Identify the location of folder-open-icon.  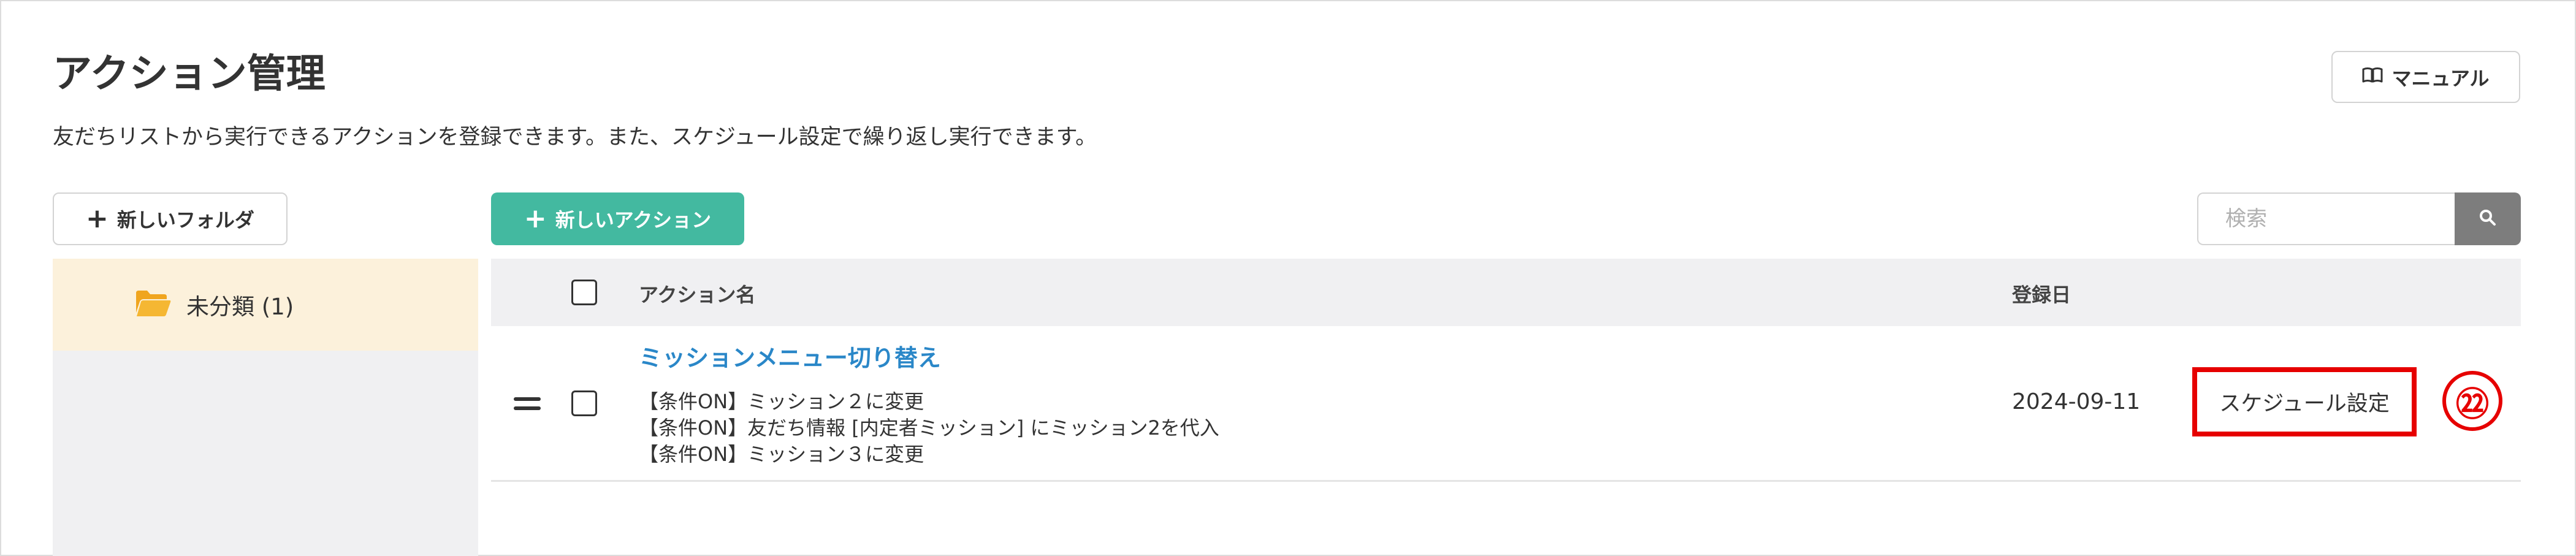
(153, 305).